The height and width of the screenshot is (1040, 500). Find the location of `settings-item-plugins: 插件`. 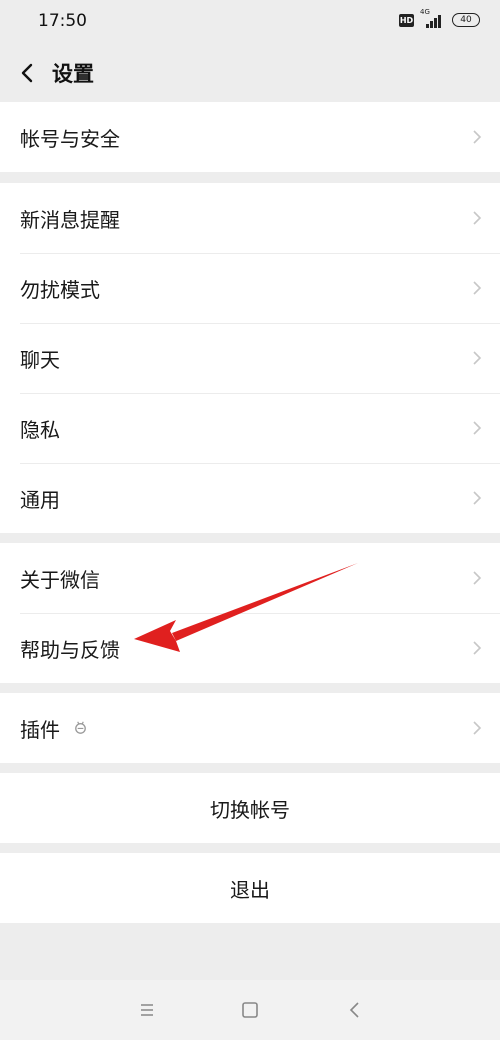

settings-item-plugins: 插件 is located at coordinates (250, 728).